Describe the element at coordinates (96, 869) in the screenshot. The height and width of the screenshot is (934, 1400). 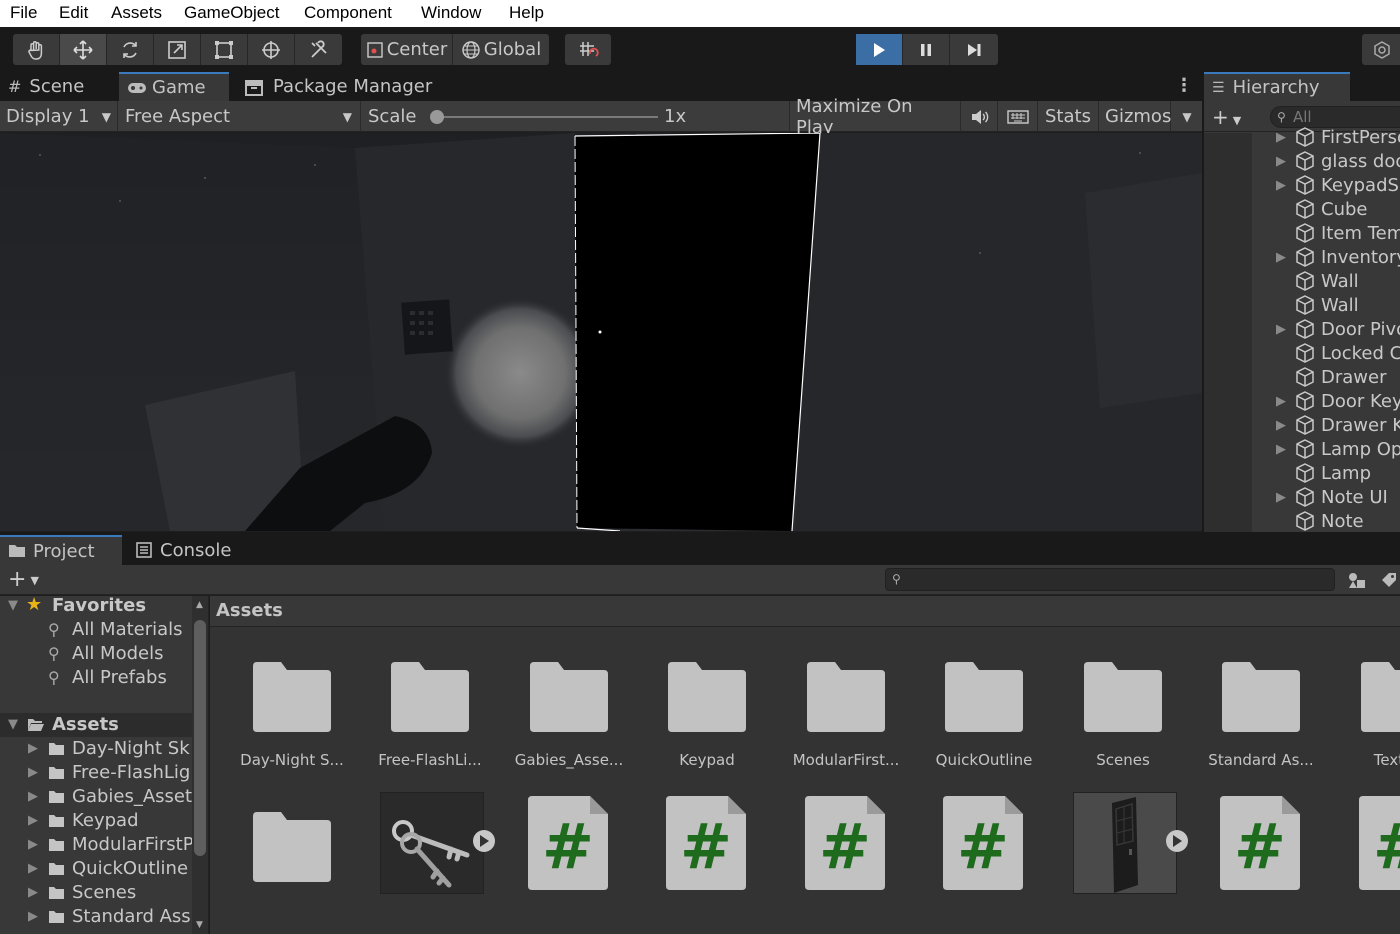
I see `asset-folder-item: ▶ QuickOutline` at that location.